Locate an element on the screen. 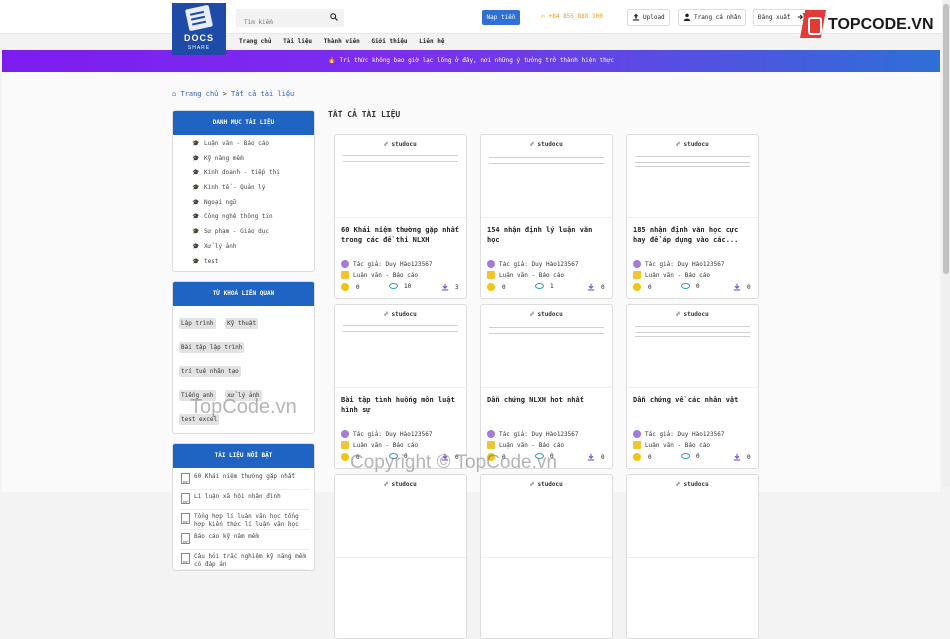  search-input is located at coordinates (279, 22).